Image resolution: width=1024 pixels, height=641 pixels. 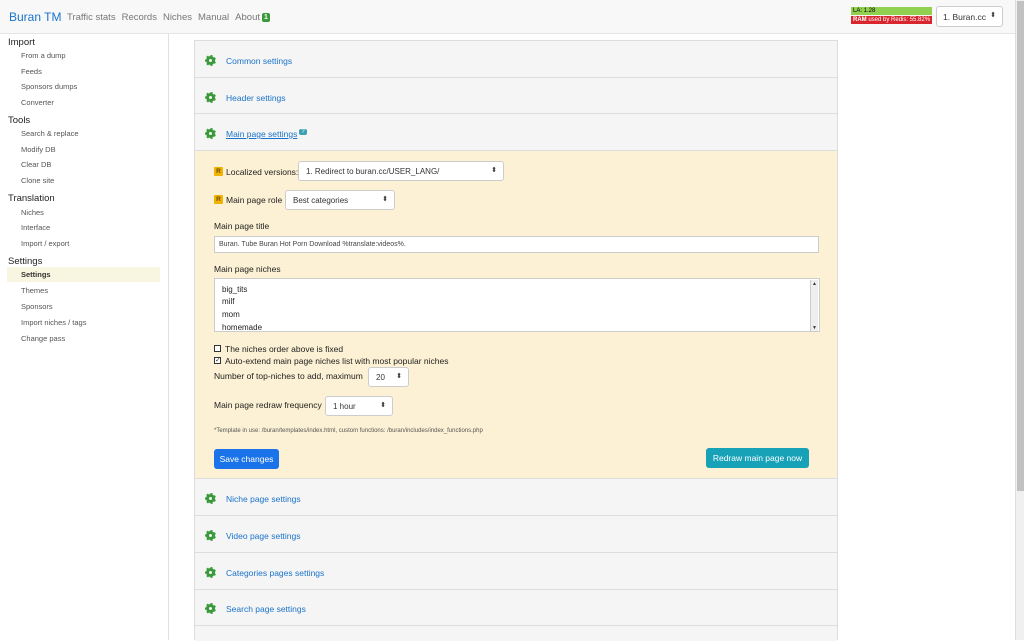 What do you see at coordinates (359, 406) in the screenshot?
I see `redraw-frequency-select: 1 hour ⬍` at bounding box center [359, 406].